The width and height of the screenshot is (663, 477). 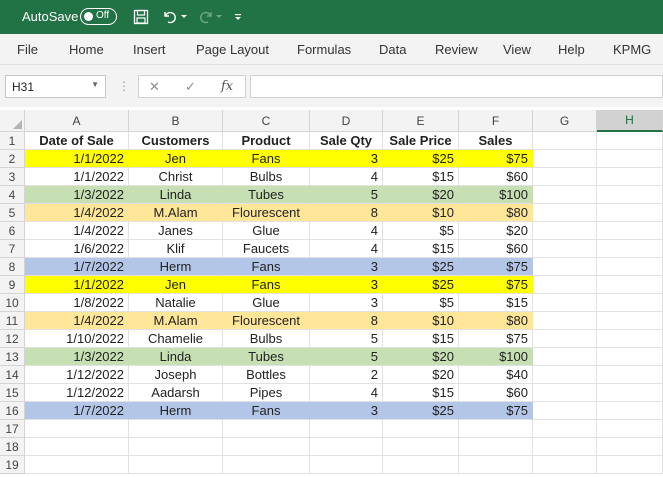 What do you see at coordinates (421, 121) in the screenshot?
I see `column-header-e: E` at bounding box center [421, 121].